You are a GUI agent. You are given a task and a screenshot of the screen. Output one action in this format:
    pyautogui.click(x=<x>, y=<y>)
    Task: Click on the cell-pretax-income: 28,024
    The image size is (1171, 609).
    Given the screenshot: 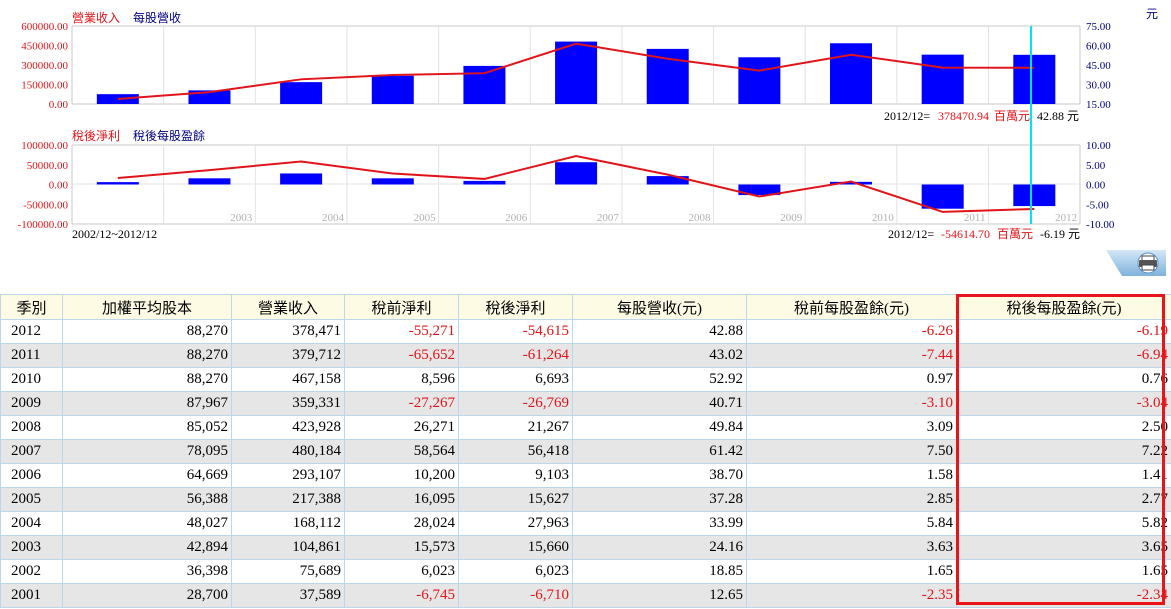 What is the action you would take?
    pyautogui.click(x=401, y=523)
    